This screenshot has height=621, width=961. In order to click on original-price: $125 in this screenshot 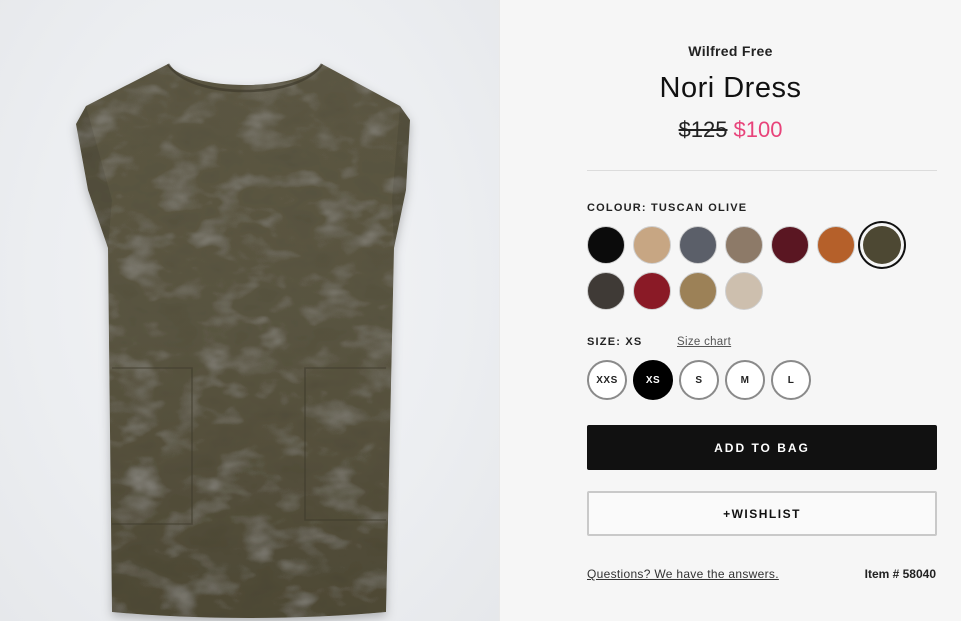, I will do `click(703, 129)`.